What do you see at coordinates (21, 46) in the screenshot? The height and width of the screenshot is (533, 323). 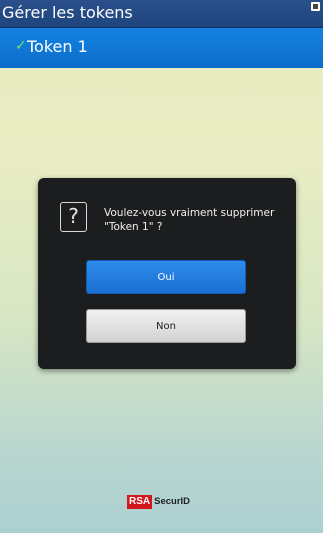 I see `checkmark-icon: ✓` at bounding box center [21, 46].